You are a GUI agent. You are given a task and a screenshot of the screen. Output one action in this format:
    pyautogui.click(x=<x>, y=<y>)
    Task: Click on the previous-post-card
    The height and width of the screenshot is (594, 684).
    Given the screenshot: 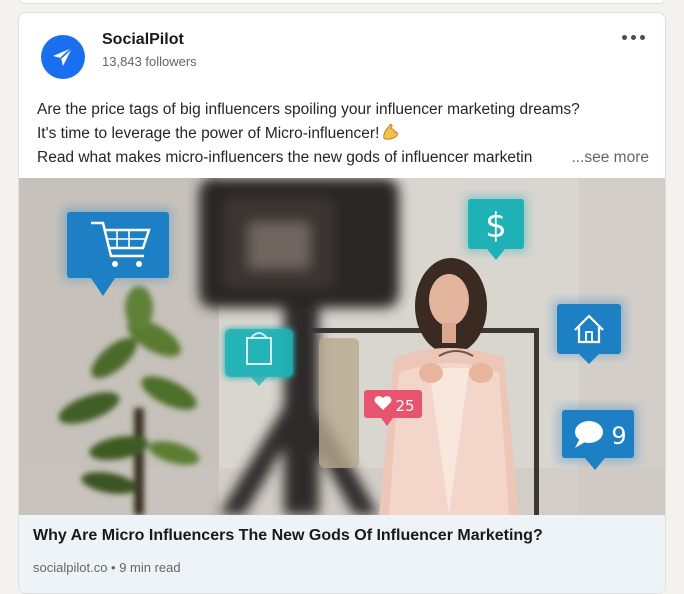 What is the action you would take?
    pyautogui.click(x=342, y=2)
    